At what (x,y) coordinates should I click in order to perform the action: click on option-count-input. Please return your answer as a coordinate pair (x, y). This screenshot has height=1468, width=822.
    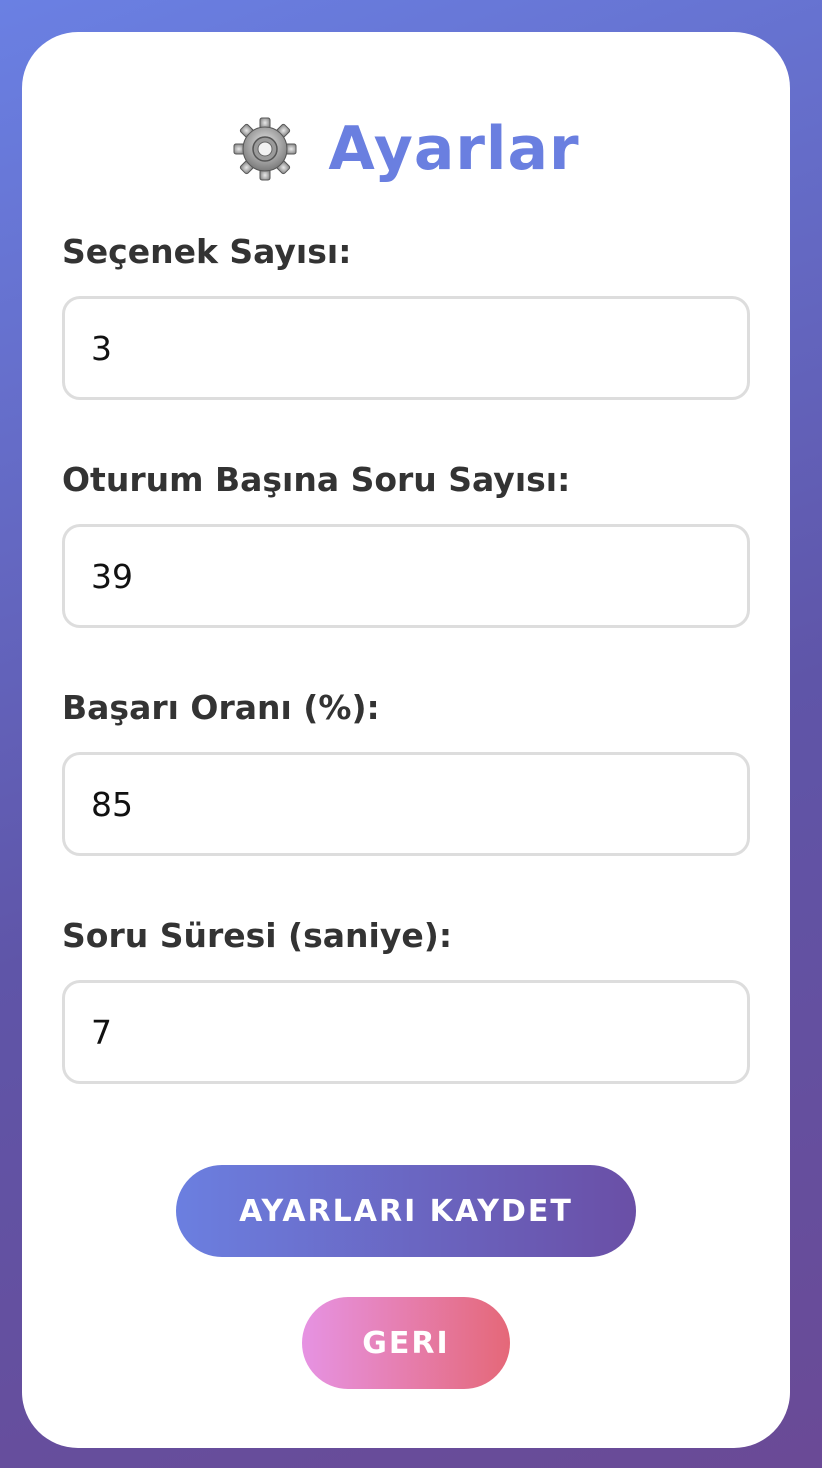
    Looking at the image, I should click on (406, 348).